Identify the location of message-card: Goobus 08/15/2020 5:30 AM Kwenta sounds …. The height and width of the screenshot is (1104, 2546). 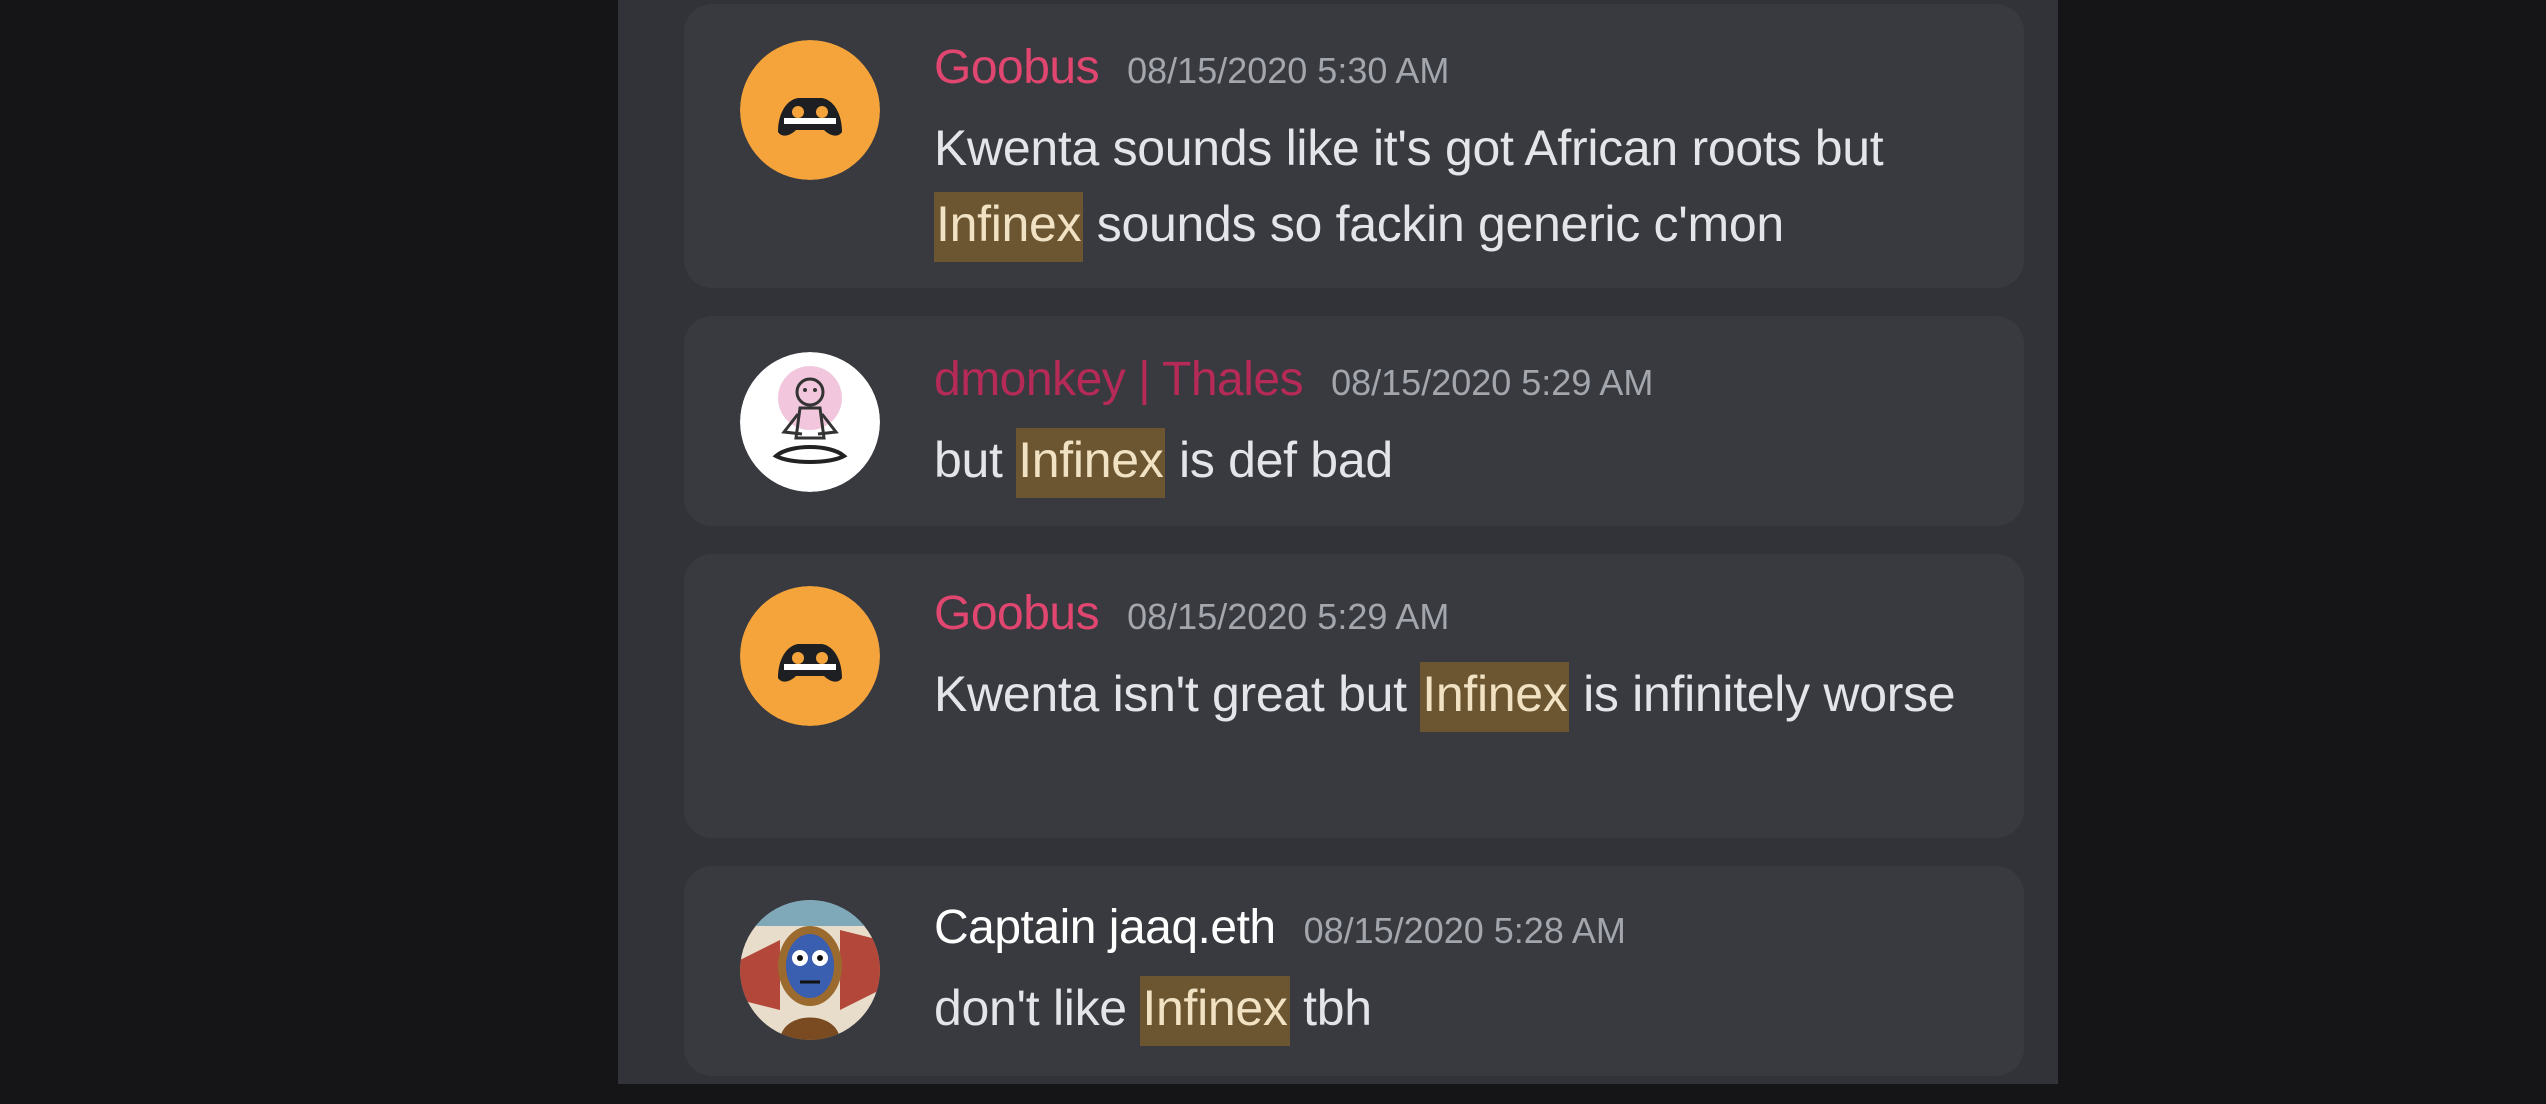
(1354, 146).